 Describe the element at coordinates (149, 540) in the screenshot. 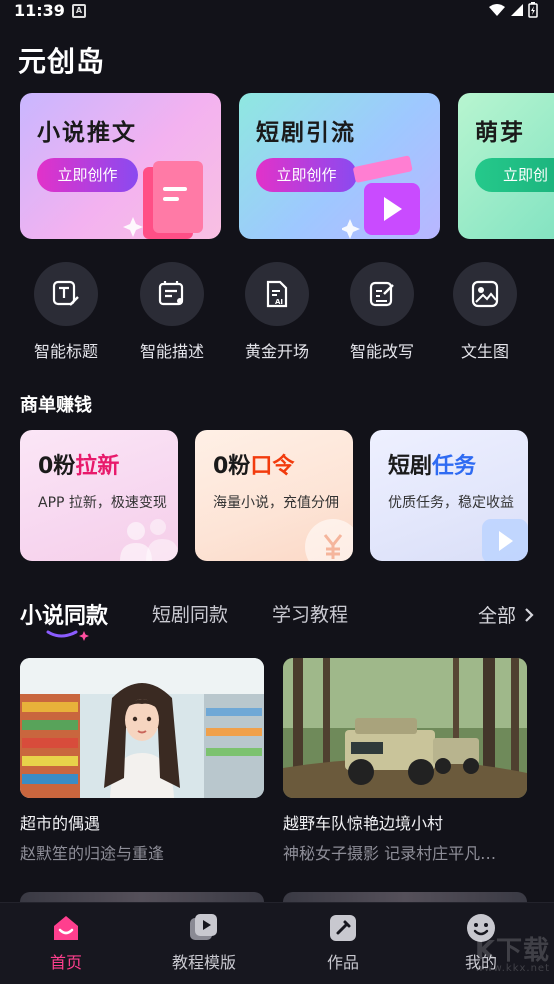

I see `users-icon` at that location.